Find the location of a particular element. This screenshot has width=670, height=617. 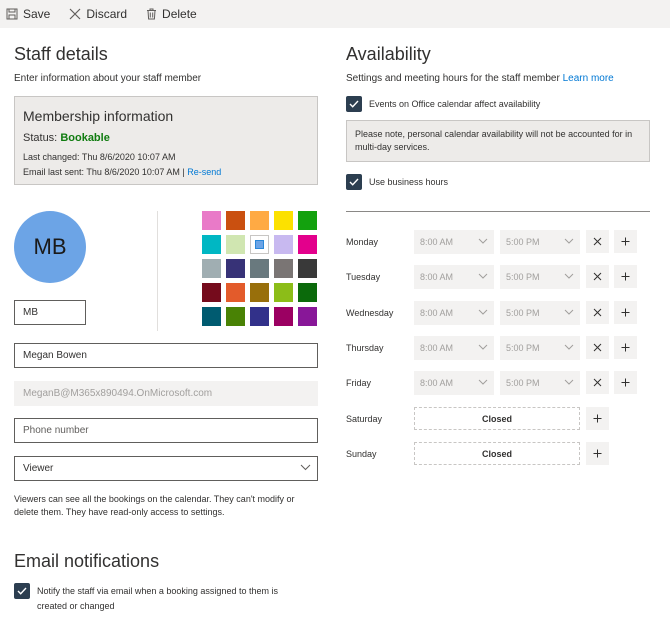

status-label: Status: is located at coordinates (40, 138).